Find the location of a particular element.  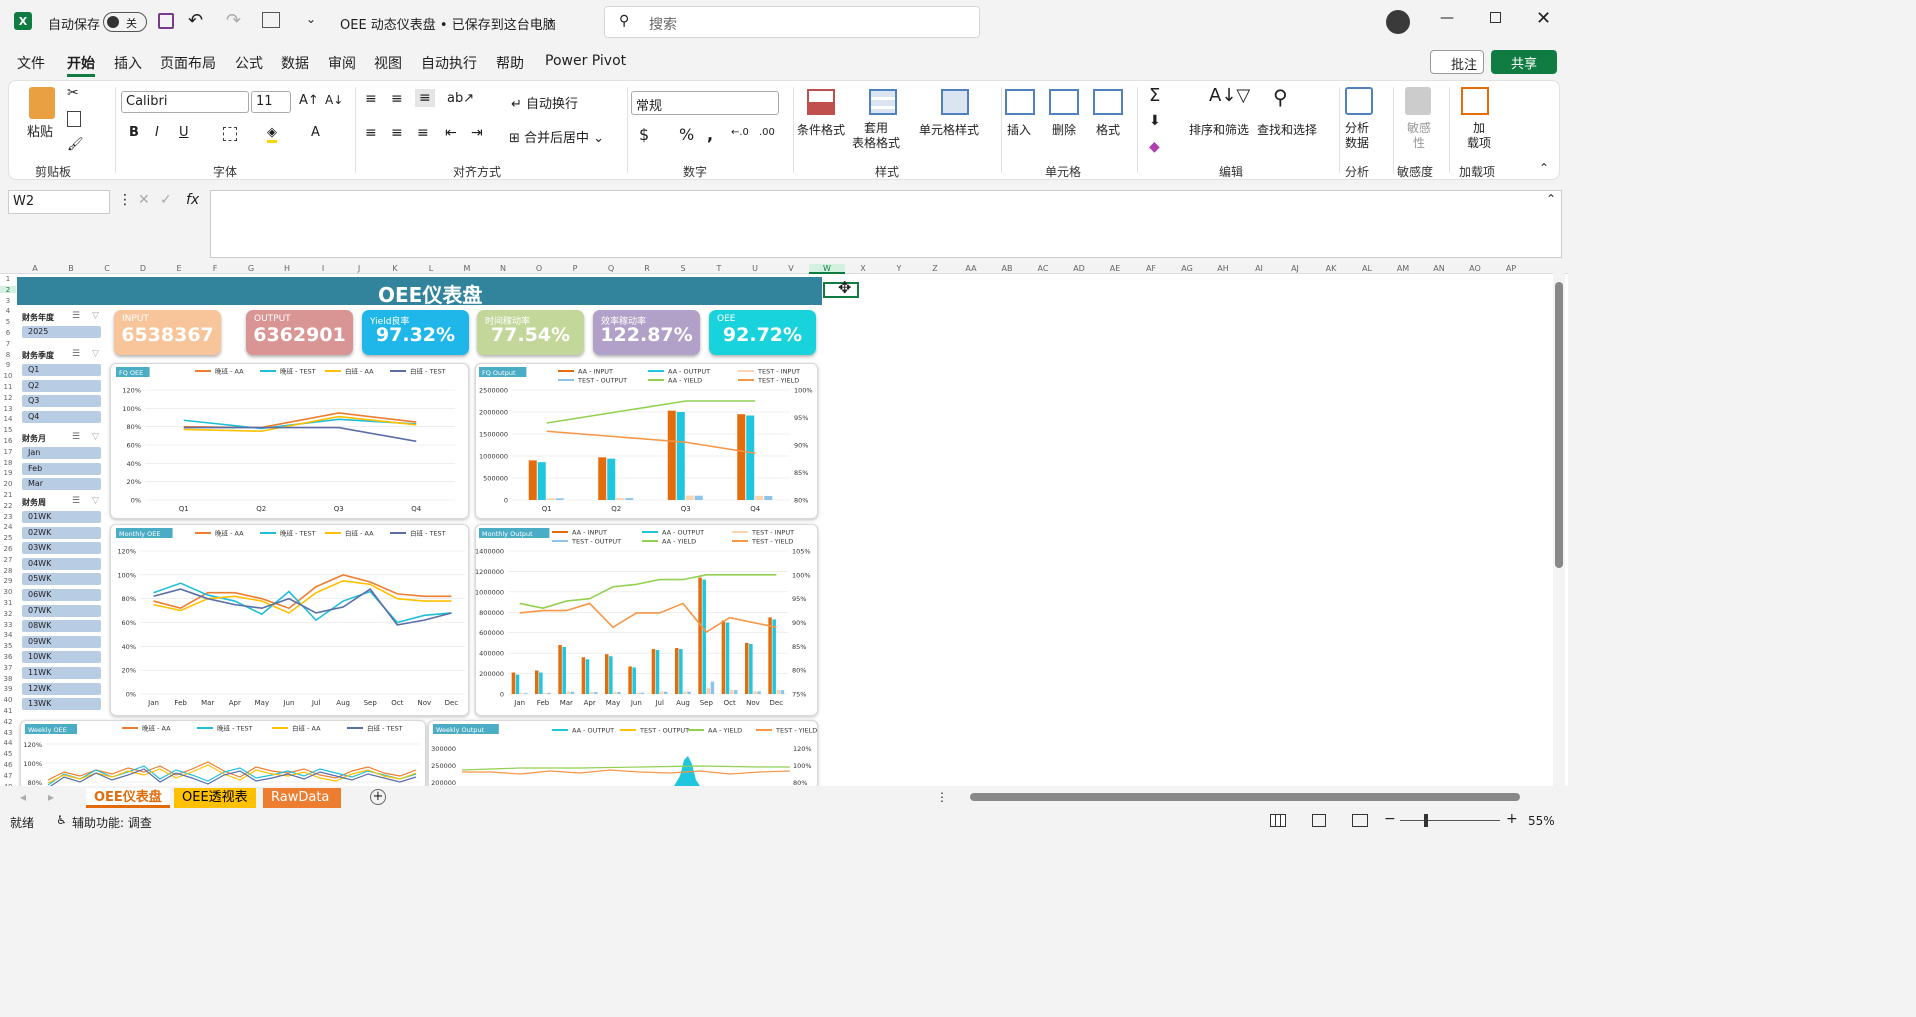

x-tick-label: Apr is located at coordinates (590, 703).